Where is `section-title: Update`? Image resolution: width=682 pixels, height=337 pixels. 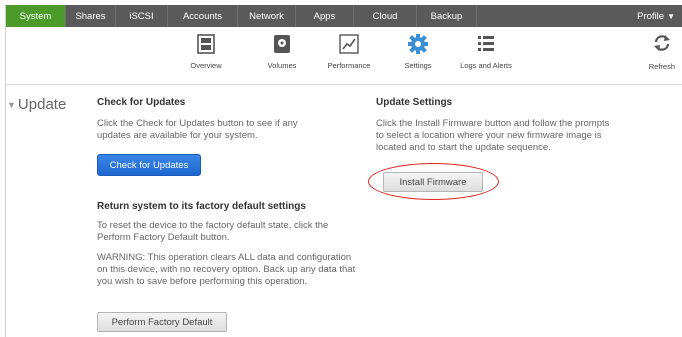 section-title: Update is located at coordinates (42, 104).